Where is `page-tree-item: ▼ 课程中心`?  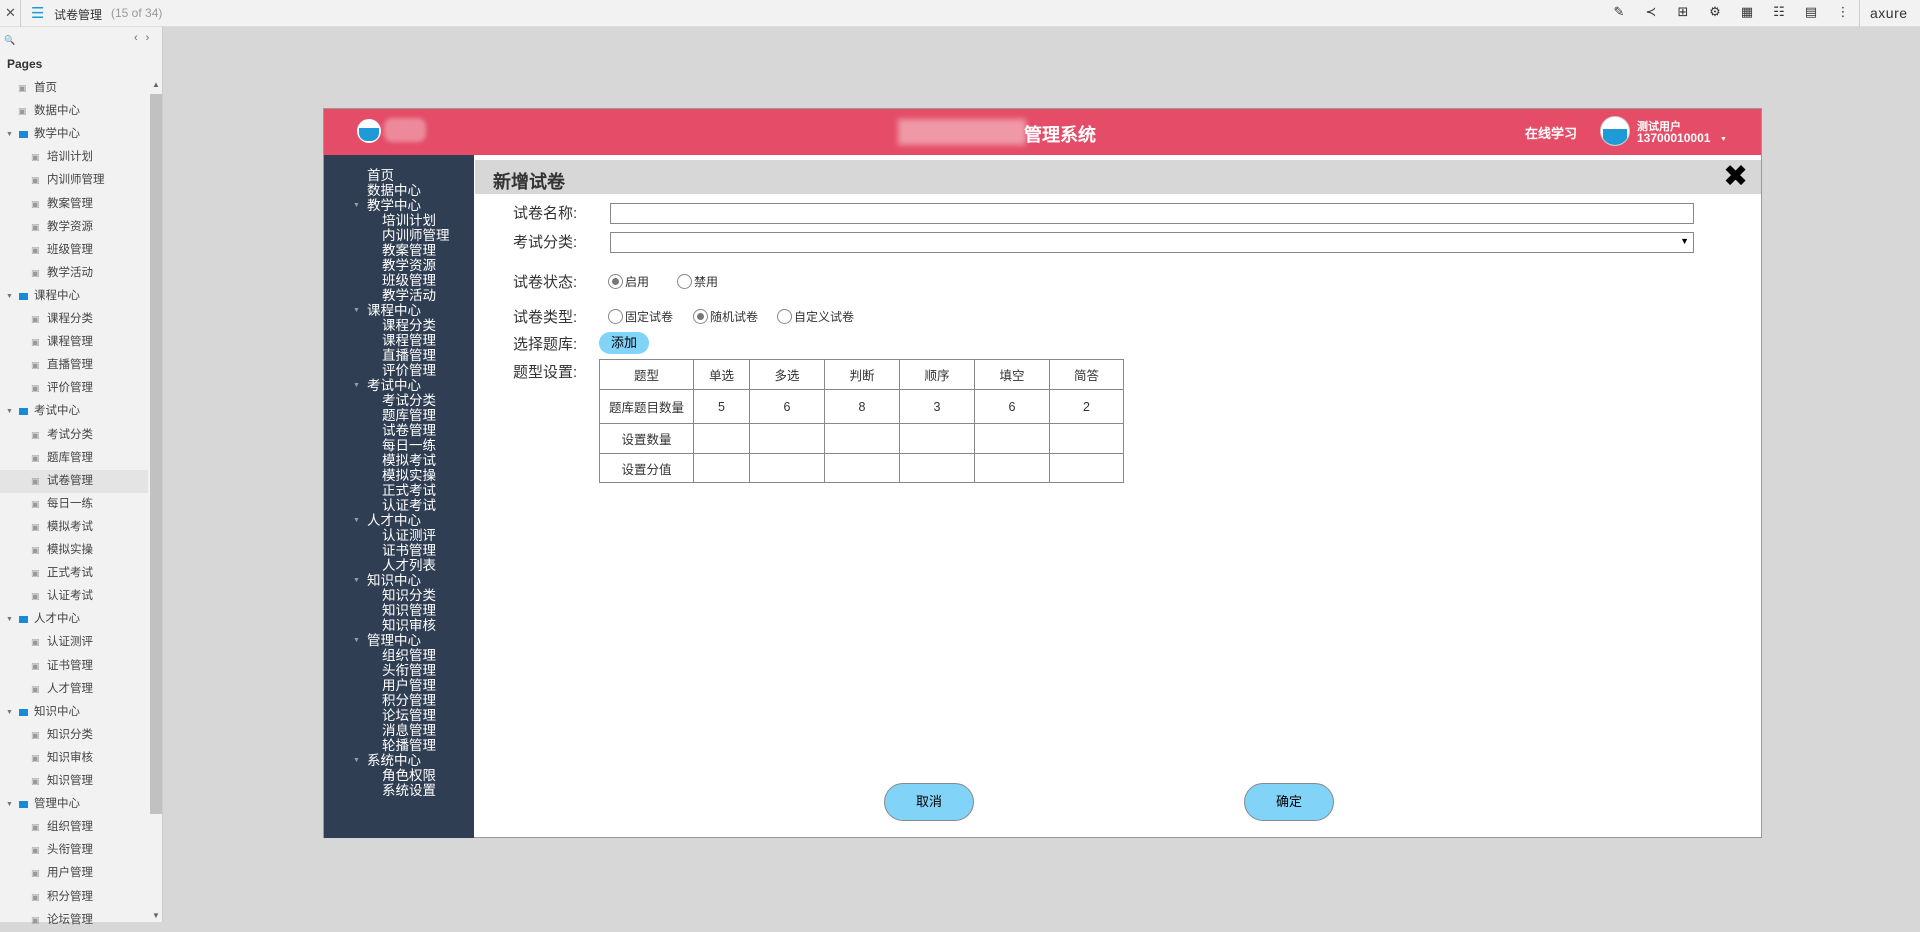
page-tree-item: ▼ 课程中心 is located at coordinates (74, 296).